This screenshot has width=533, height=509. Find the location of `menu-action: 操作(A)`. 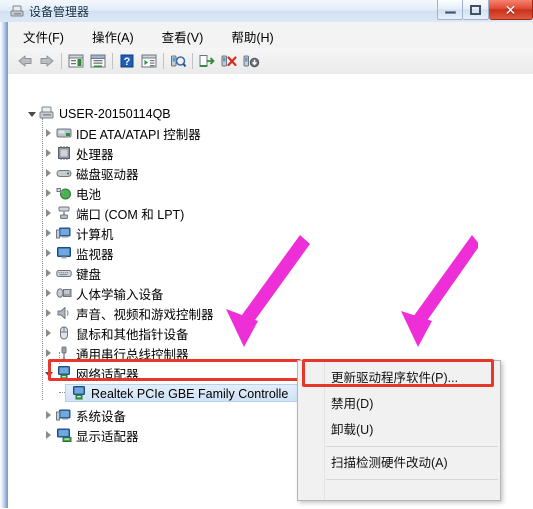

menu-action: 操作(A) is located at coordinates (113, 36).